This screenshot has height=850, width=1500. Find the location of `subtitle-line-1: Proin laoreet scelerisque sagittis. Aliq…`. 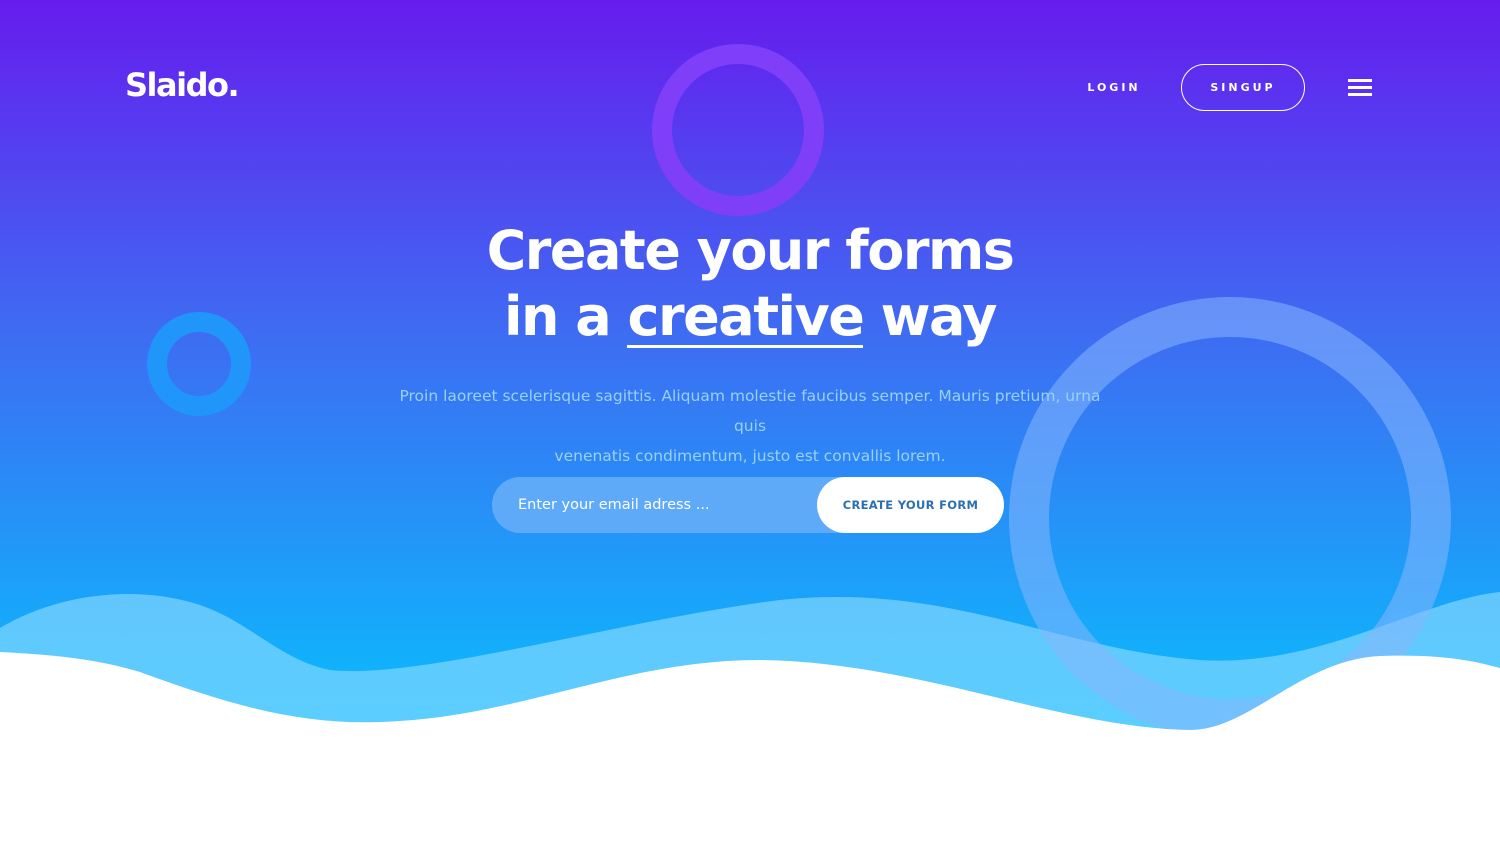

subtitle-line-1: Proin laoreet scelerisque sagittis. Aliq… is located at coordinates (750, 411).